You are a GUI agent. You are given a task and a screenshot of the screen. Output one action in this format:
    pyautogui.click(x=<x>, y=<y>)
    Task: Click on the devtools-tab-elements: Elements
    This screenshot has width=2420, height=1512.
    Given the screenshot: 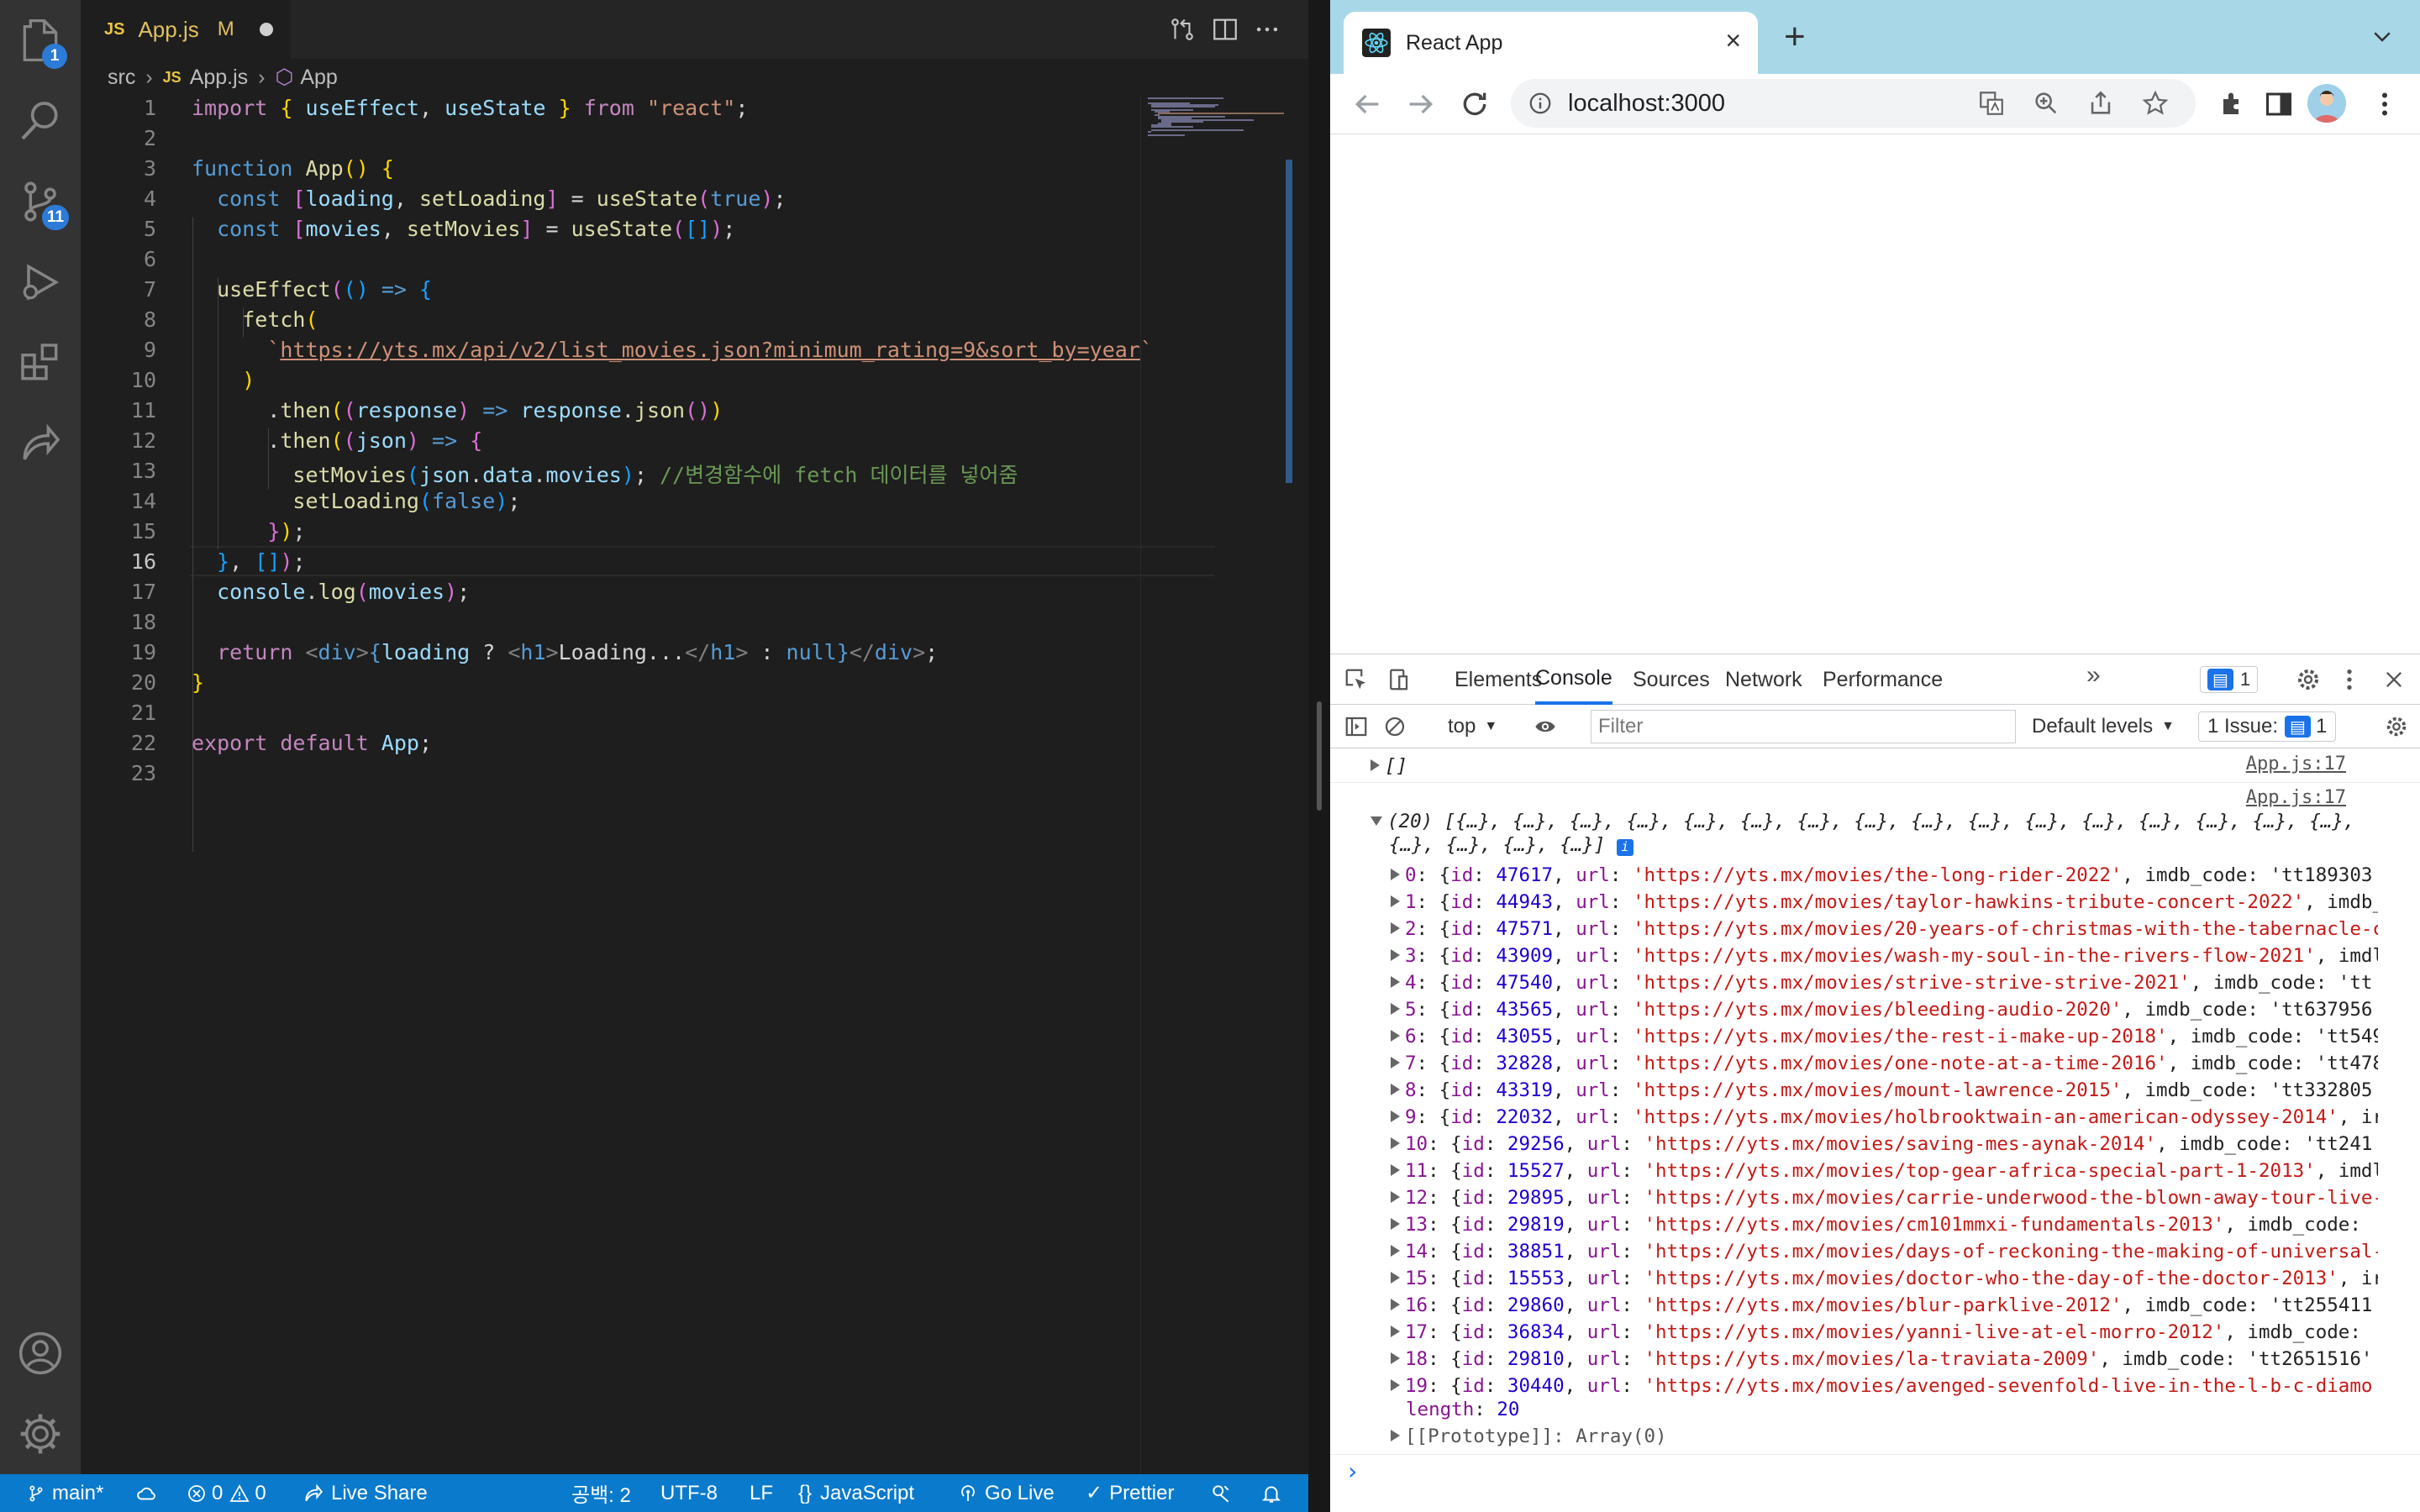 What is the action you would take?
    pyautogui.click(x=1498, y=679)
    